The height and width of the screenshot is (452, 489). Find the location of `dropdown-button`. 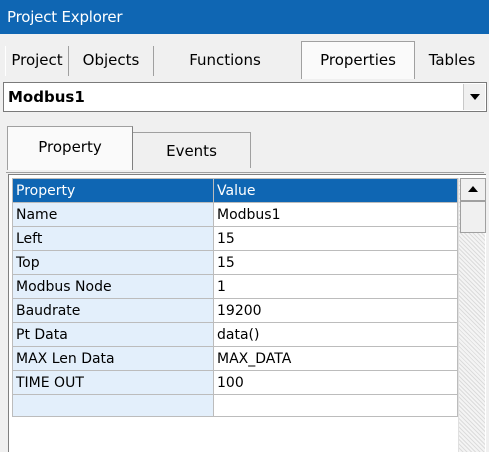

dropdown-button is located at coordinates (474, 97).